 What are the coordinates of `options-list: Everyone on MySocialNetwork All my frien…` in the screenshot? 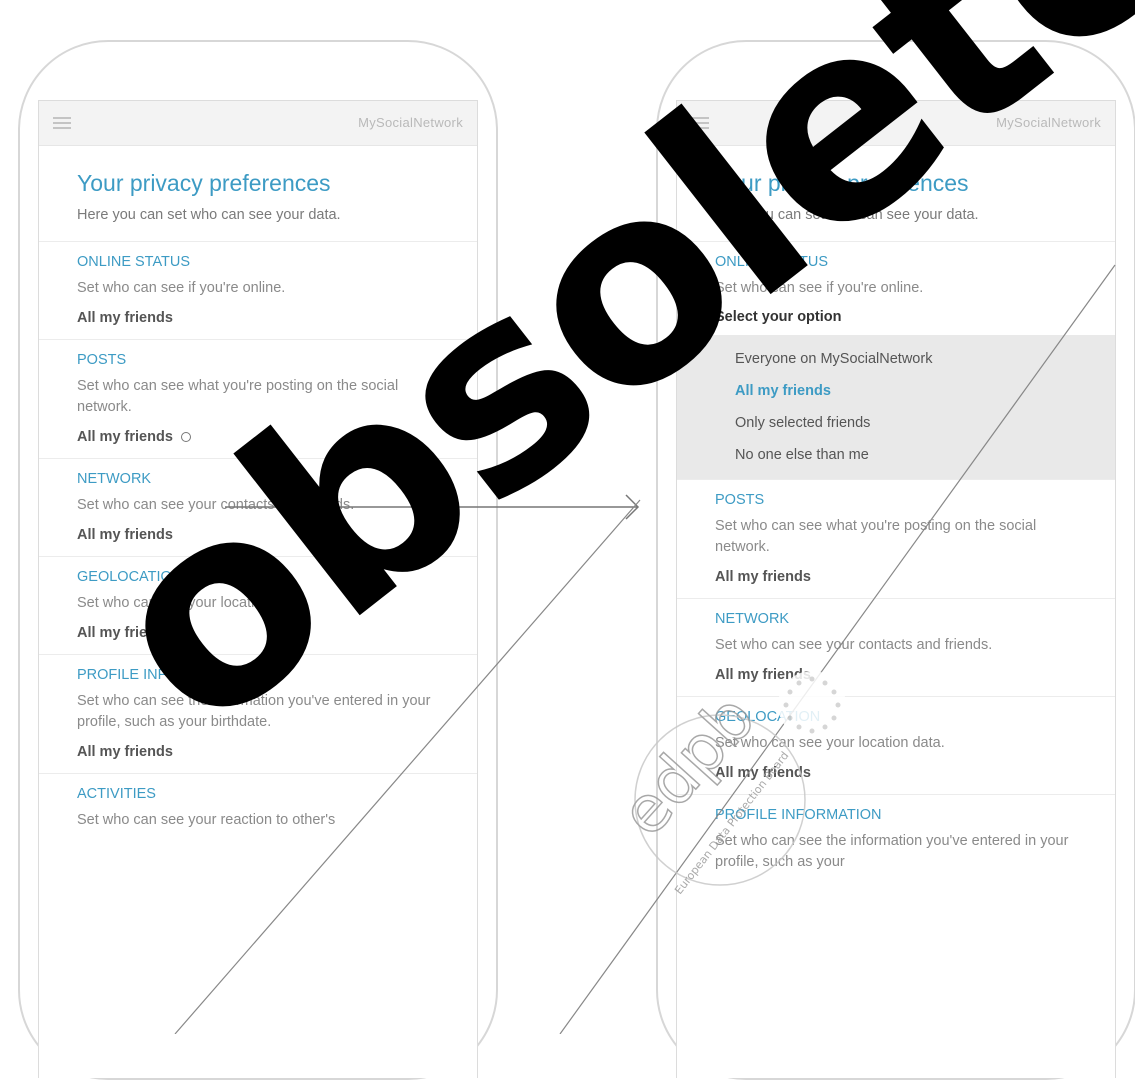 It's located at (896, 407).